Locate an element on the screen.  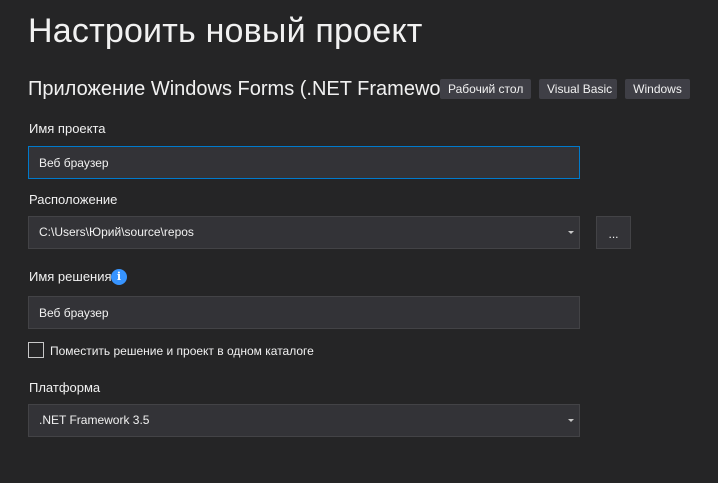
project-name-input is located at coordinates (304, 162).